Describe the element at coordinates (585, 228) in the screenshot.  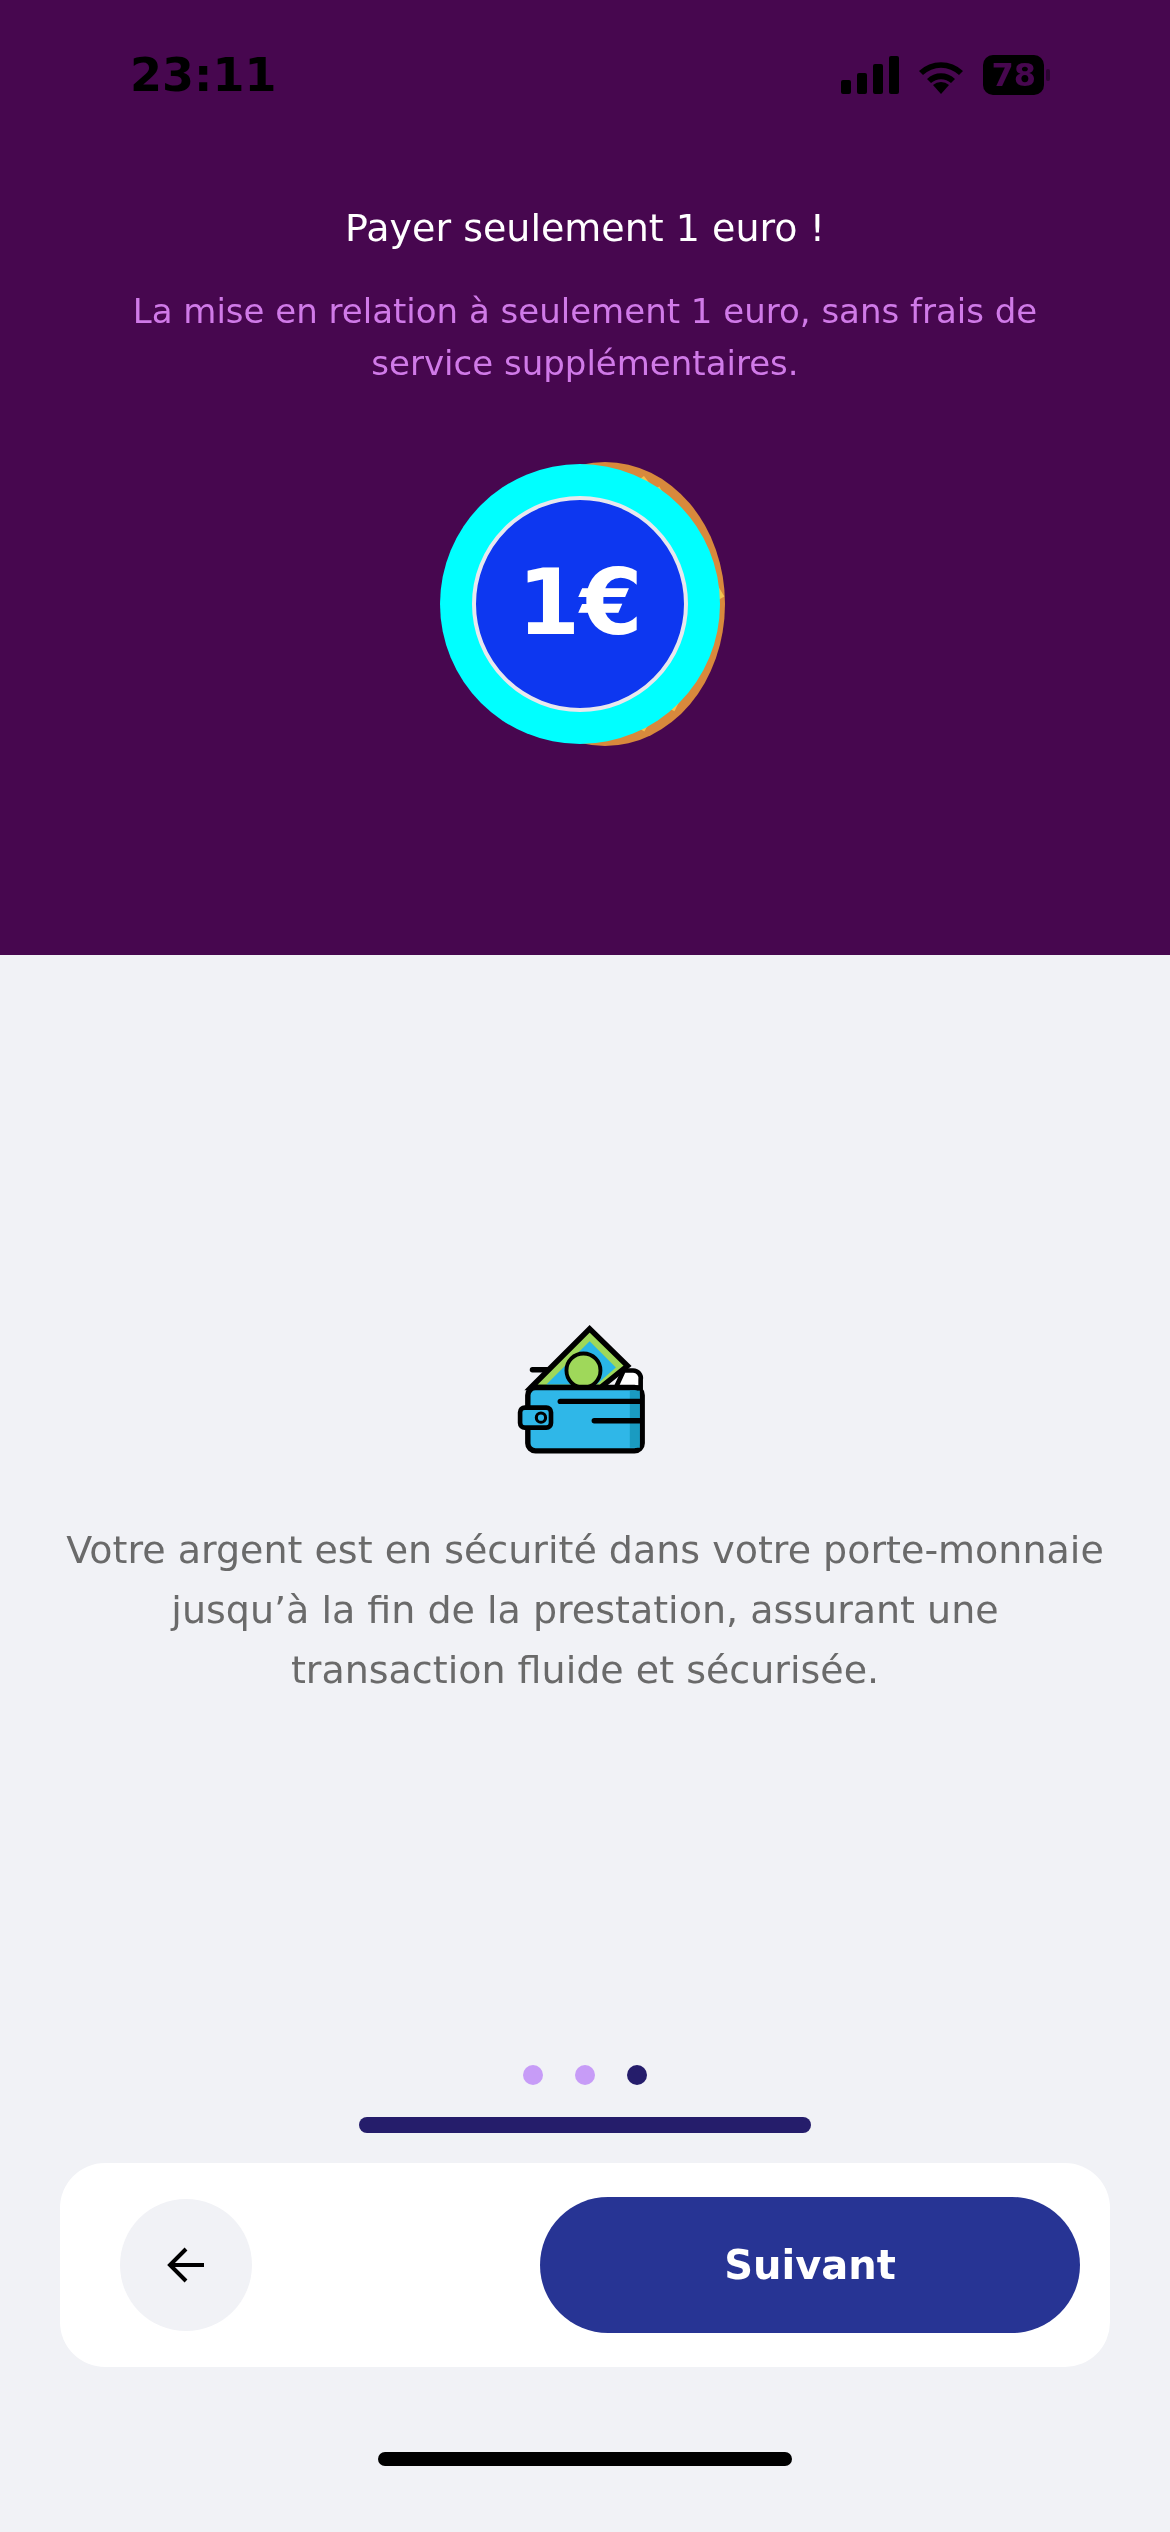
I see `header-title: Payer seulement 1 euro !` at that location.